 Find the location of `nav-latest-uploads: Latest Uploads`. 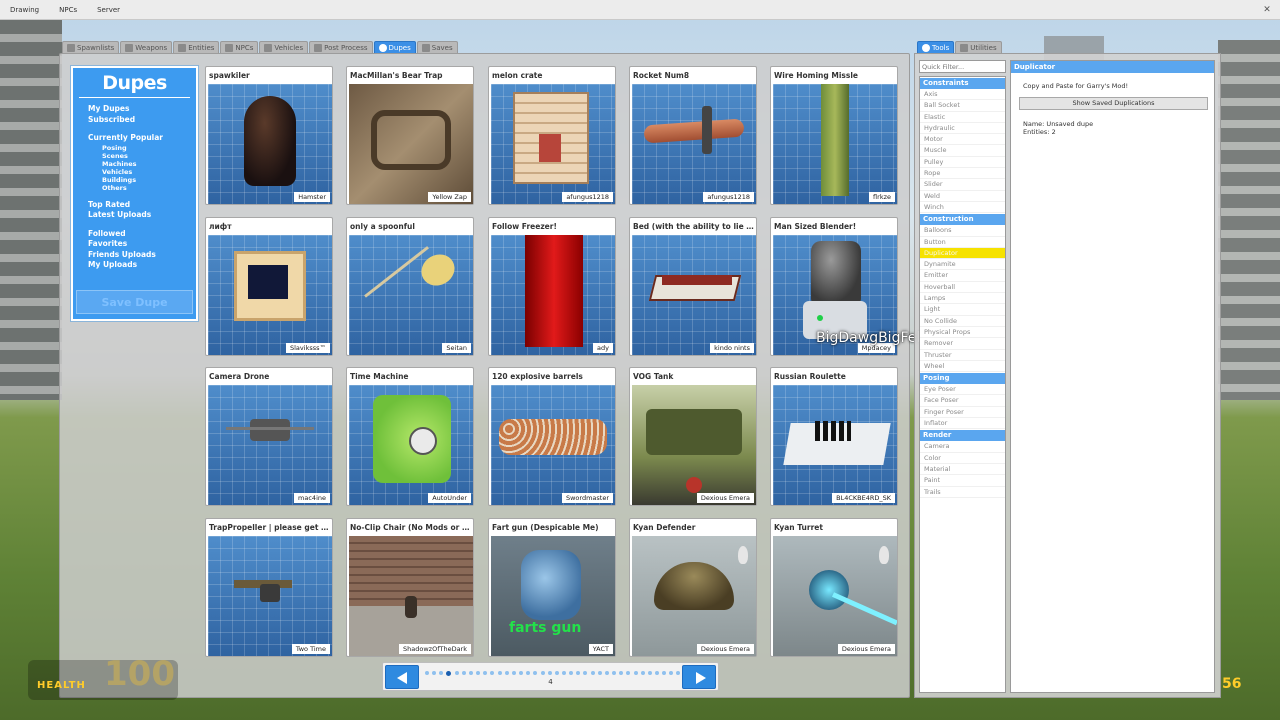

nav-latest-uploads: Latest Uploads is located at coordinates (134, 215).